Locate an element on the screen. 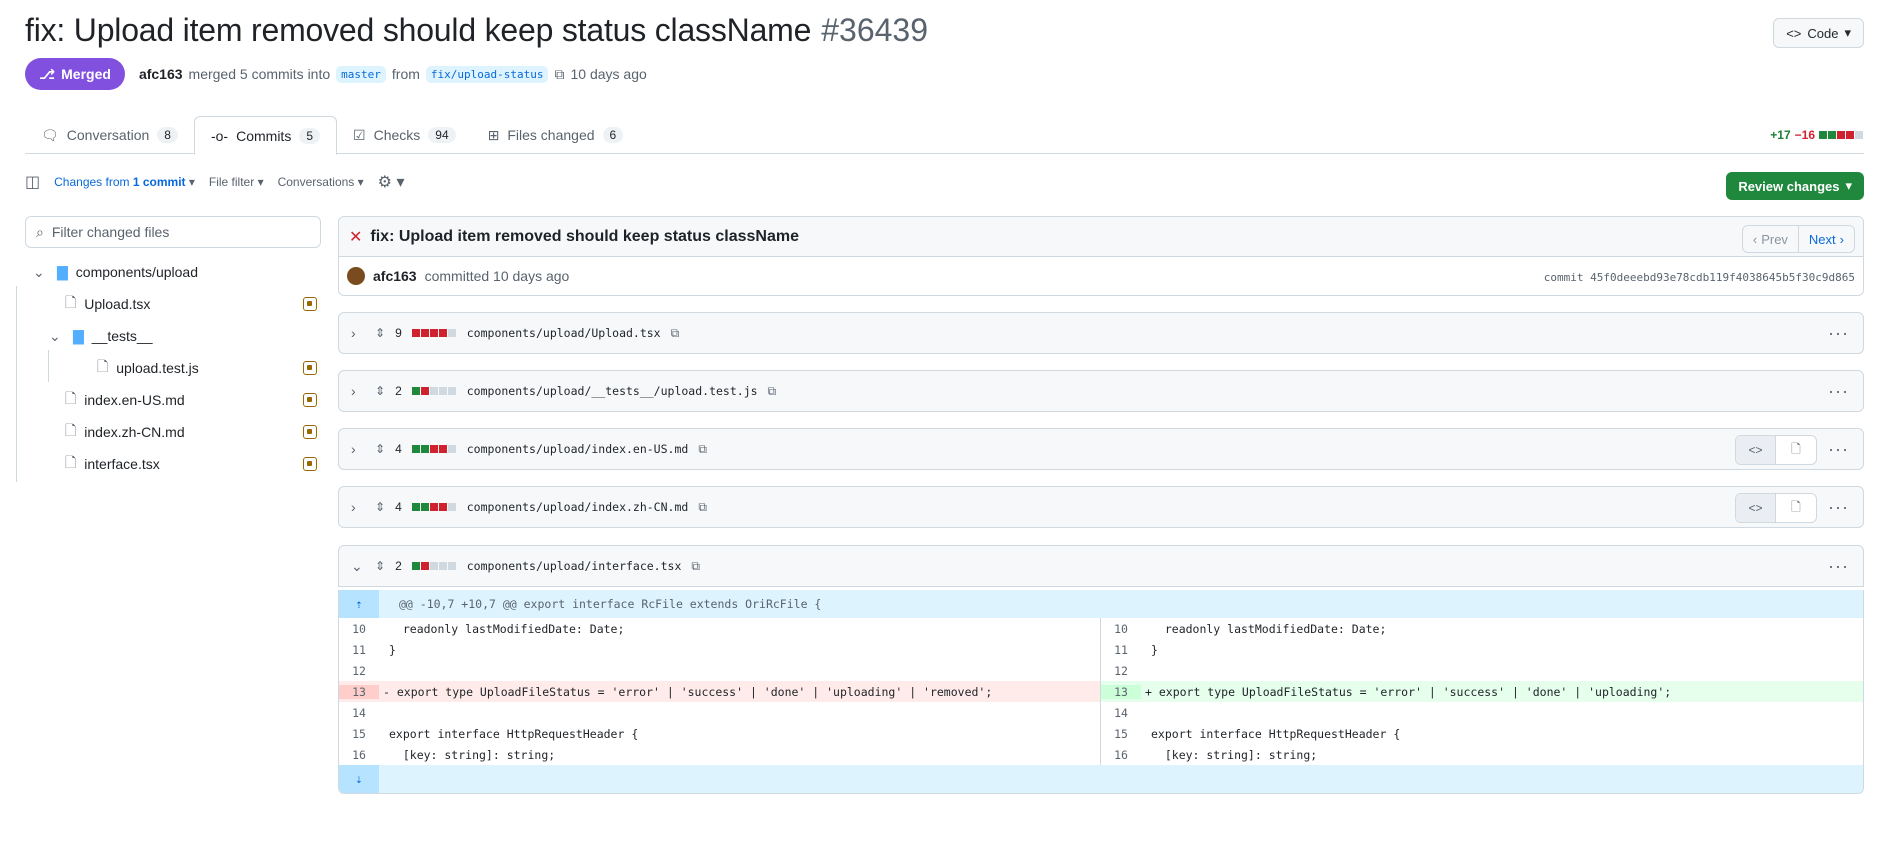 The height and width of the screenshot is (846, 1880). code-line: [key: string]: string; is located at coordinates (472, 754).